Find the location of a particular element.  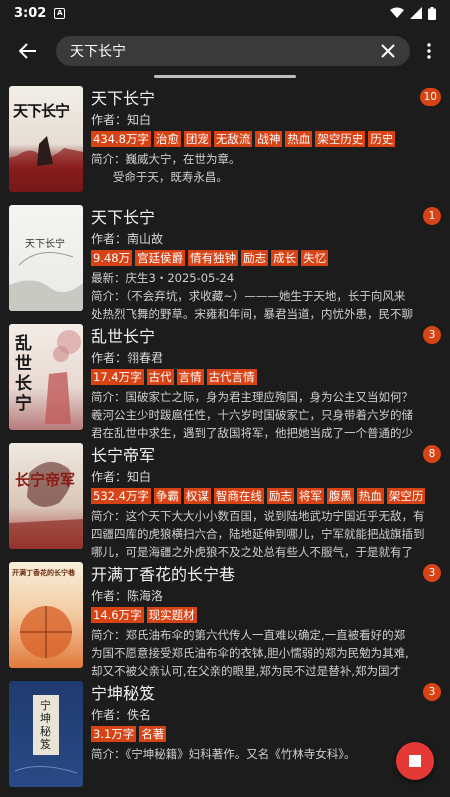

tag: 宫廷侯爵 is located at coordinates (160, 258).